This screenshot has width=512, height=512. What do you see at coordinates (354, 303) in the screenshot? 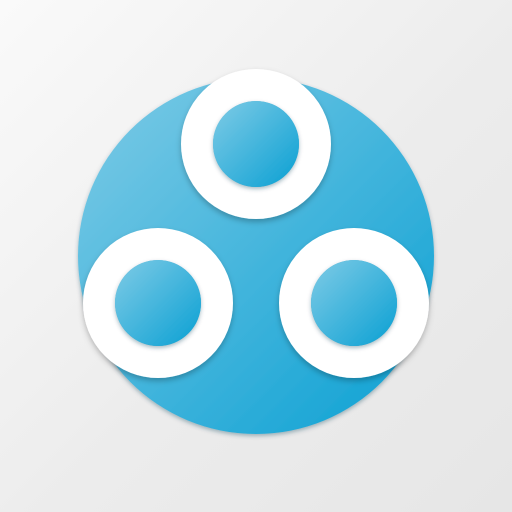
I see `hole-right` at bounding box center [354, 303].